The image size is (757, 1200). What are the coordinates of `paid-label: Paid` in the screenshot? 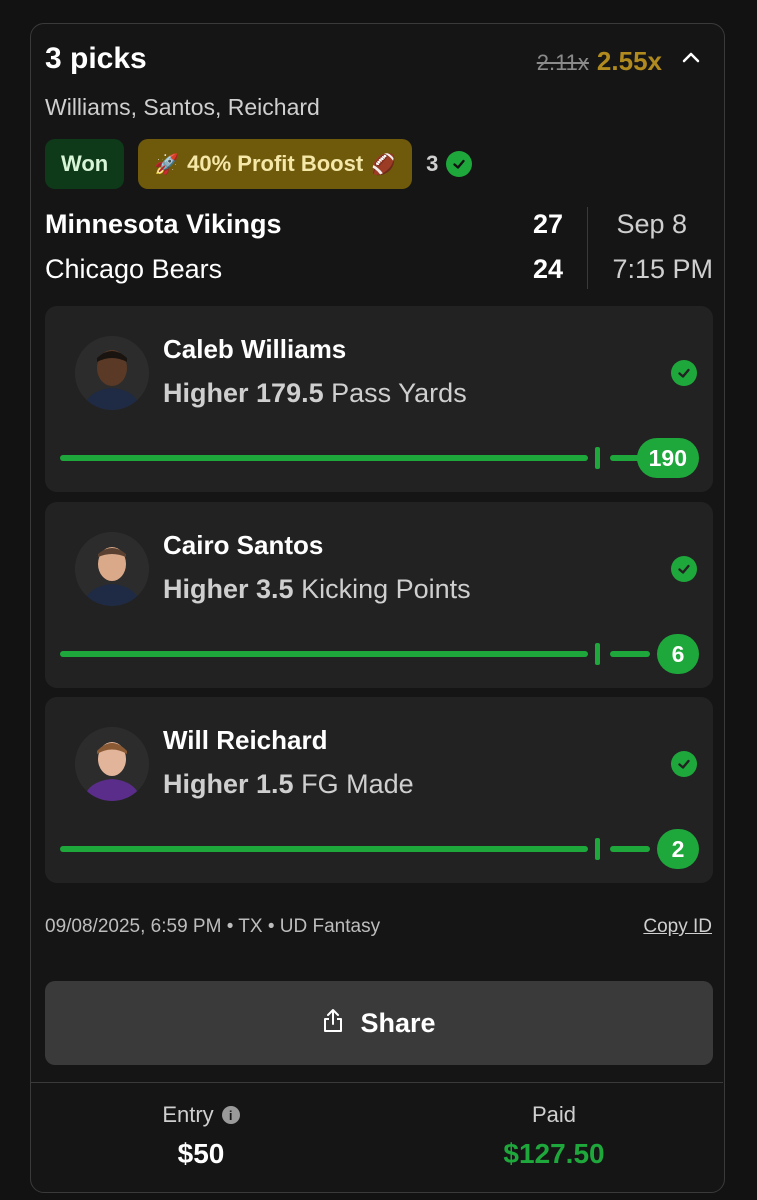 It's located at (554, 1114).